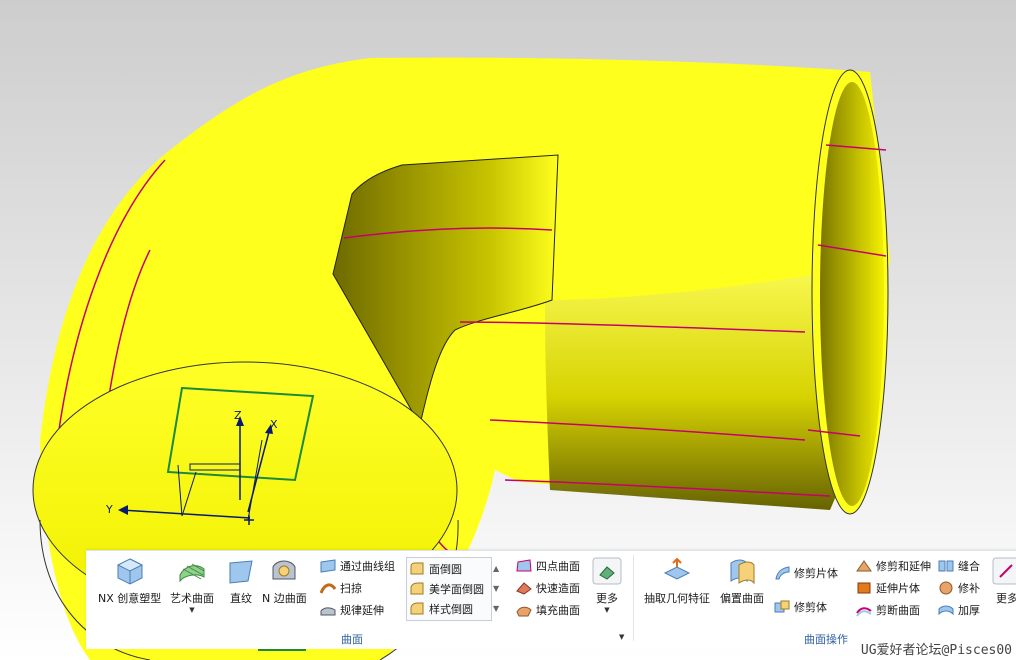 This screenshot has height=660, width=1016. What do you see at coordinates (969, 588) in the screenshot?
I see `patch-label: 修补` at bounding box center [969, 588].